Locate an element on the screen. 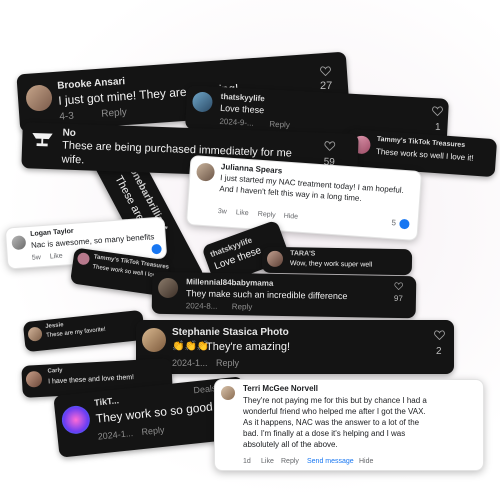  commenter-name: No is located at coordinates (69, 133).